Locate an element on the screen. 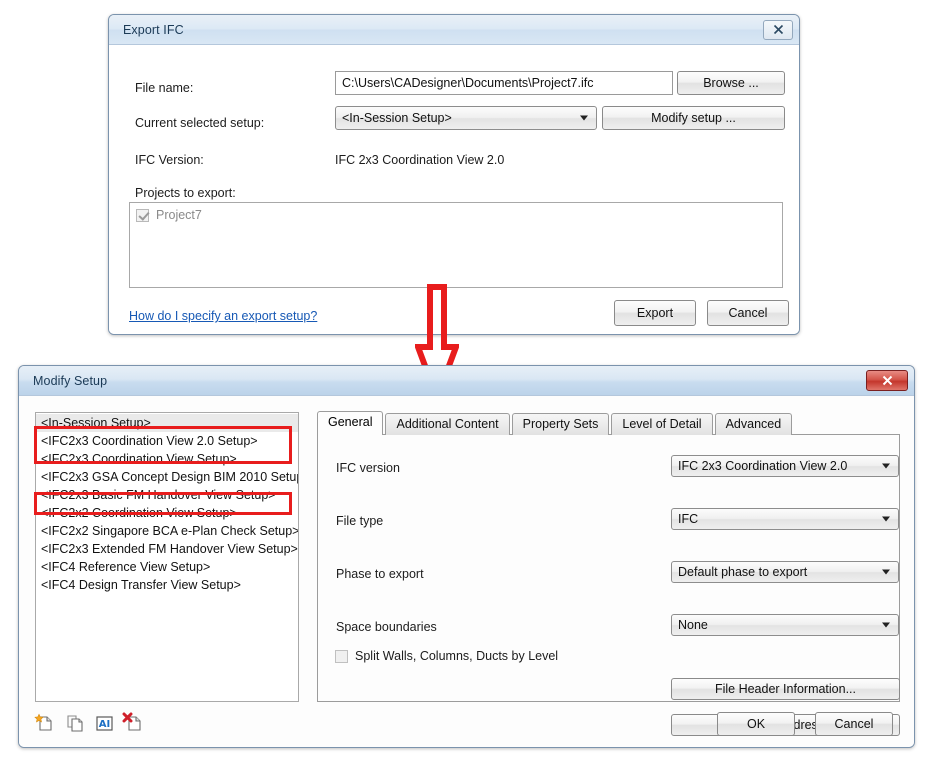 The width and height of the screenshot is (937, 765). delete-setup-icon is located at coordinates (133, 723).